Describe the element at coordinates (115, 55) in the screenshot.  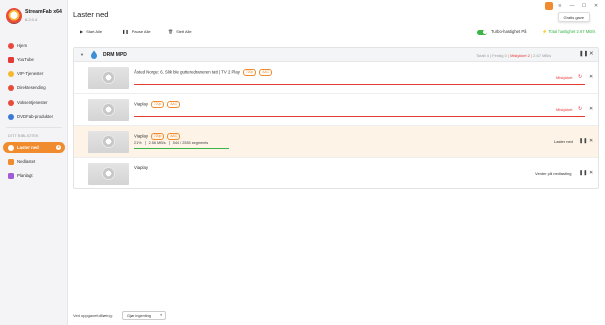
I see `group-title: DRM MPD` at that location.